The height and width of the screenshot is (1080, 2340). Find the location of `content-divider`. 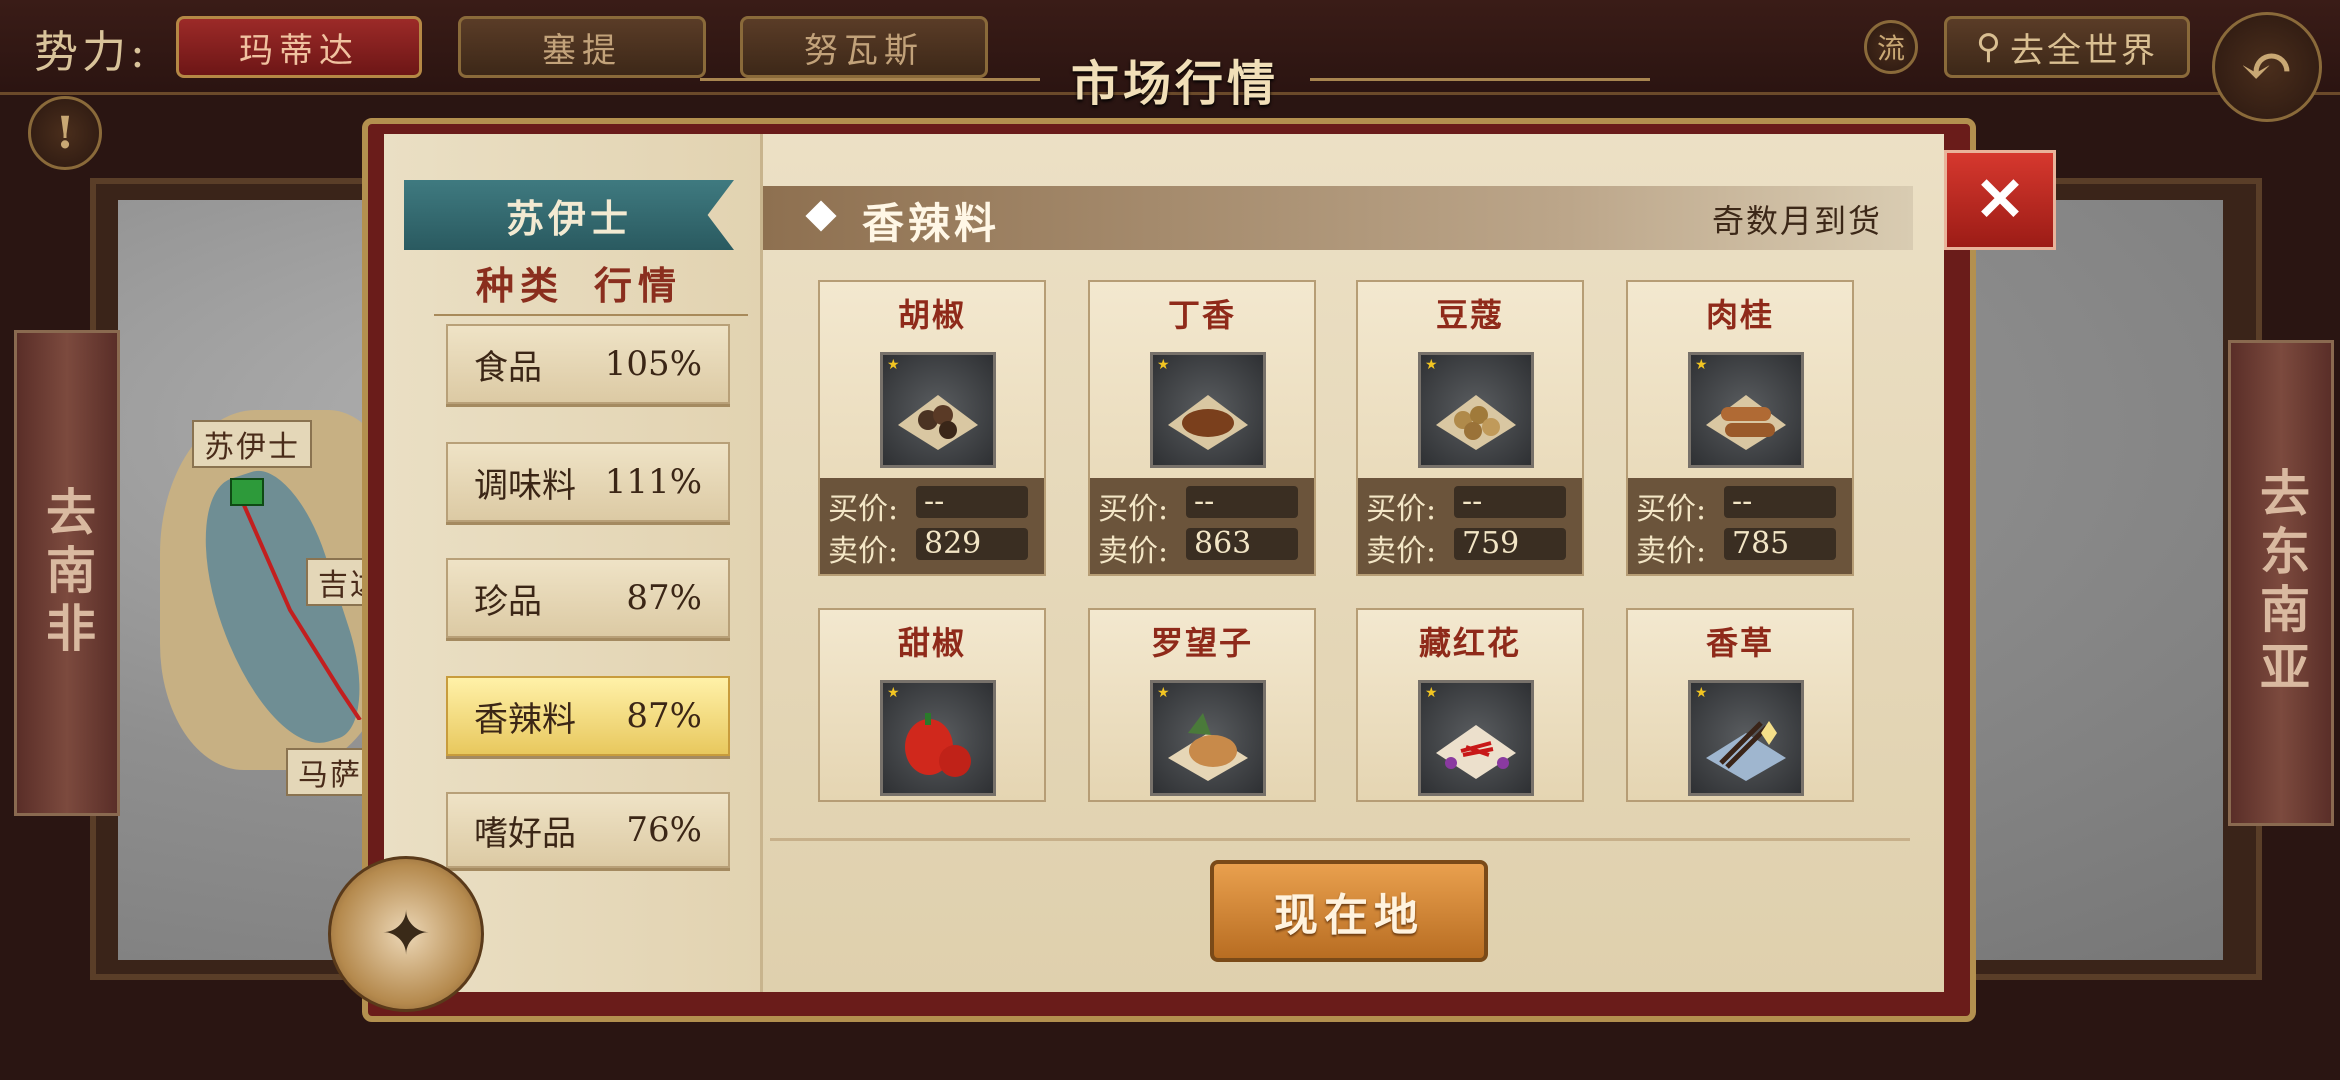

content-divider is located at coordinates (1340, 839).